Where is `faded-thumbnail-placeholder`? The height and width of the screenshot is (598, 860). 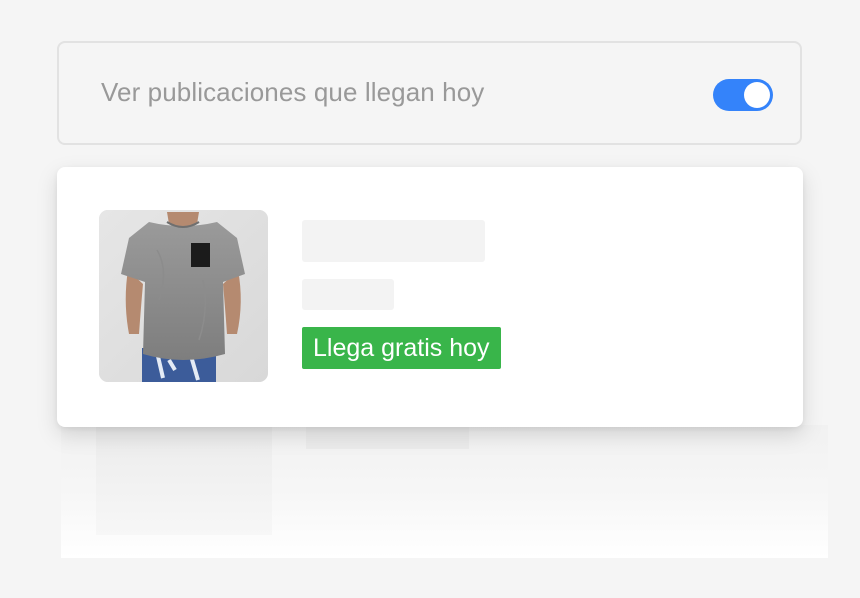 faded-thumbnail-placeholder is located at coordinates (184, 480).